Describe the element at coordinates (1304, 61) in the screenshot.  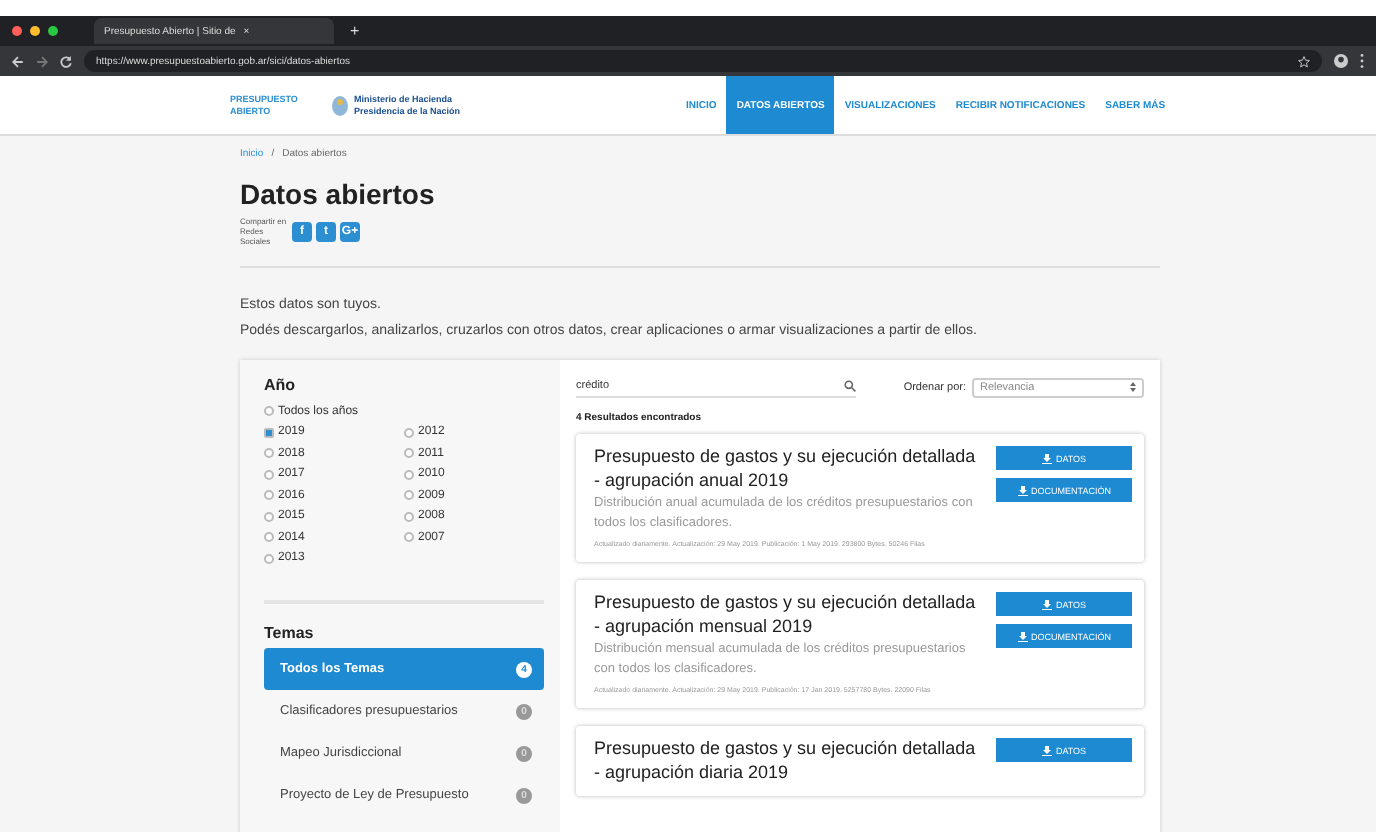
I see `star-icon` at that location.